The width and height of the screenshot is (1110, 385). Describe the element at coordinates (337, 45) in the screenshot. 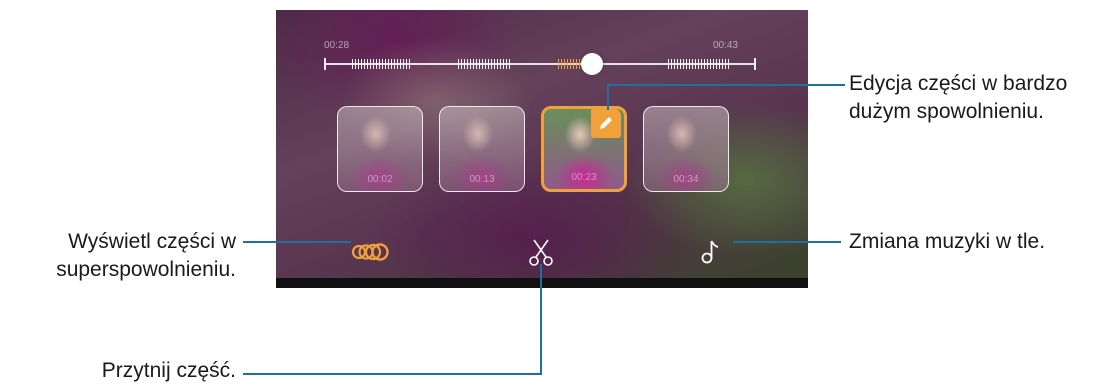

I see `time-start-label: 00:28` at that location.